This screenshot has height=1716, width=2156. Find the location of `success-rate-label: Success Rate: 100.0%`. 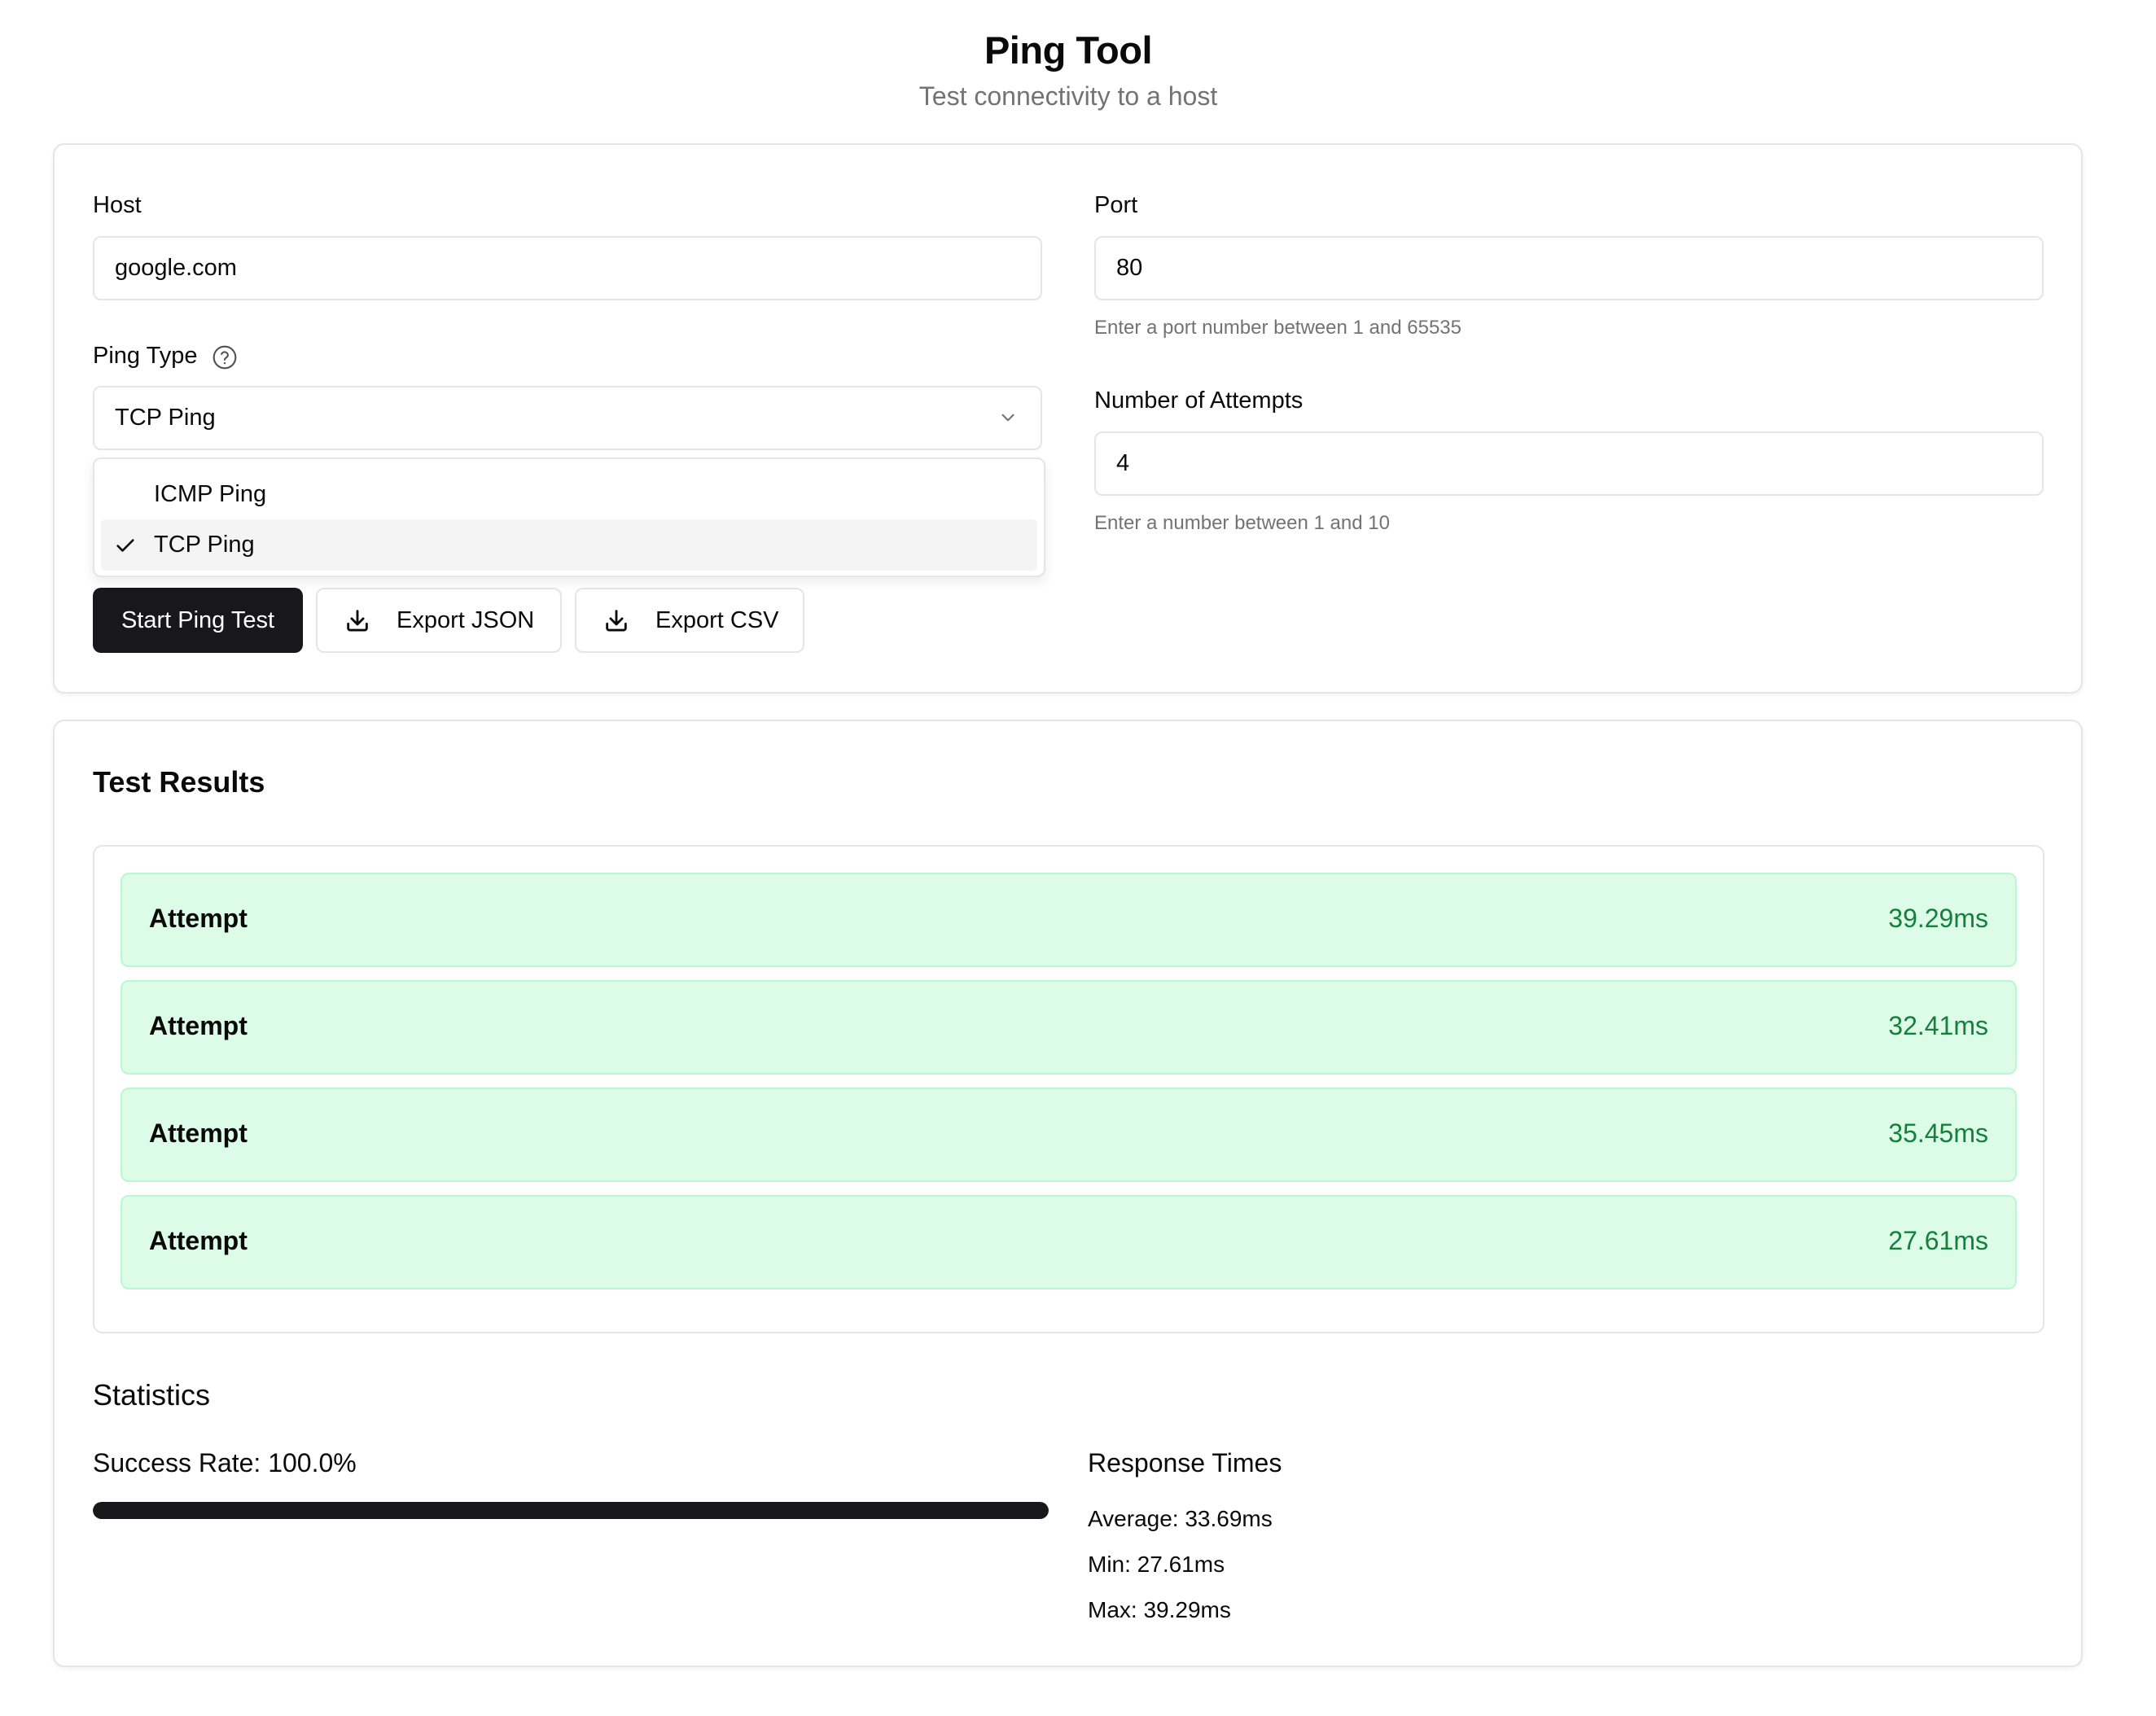

success-rate-label: Success Rate: 100.0% is located at coordinates (225, 1463).